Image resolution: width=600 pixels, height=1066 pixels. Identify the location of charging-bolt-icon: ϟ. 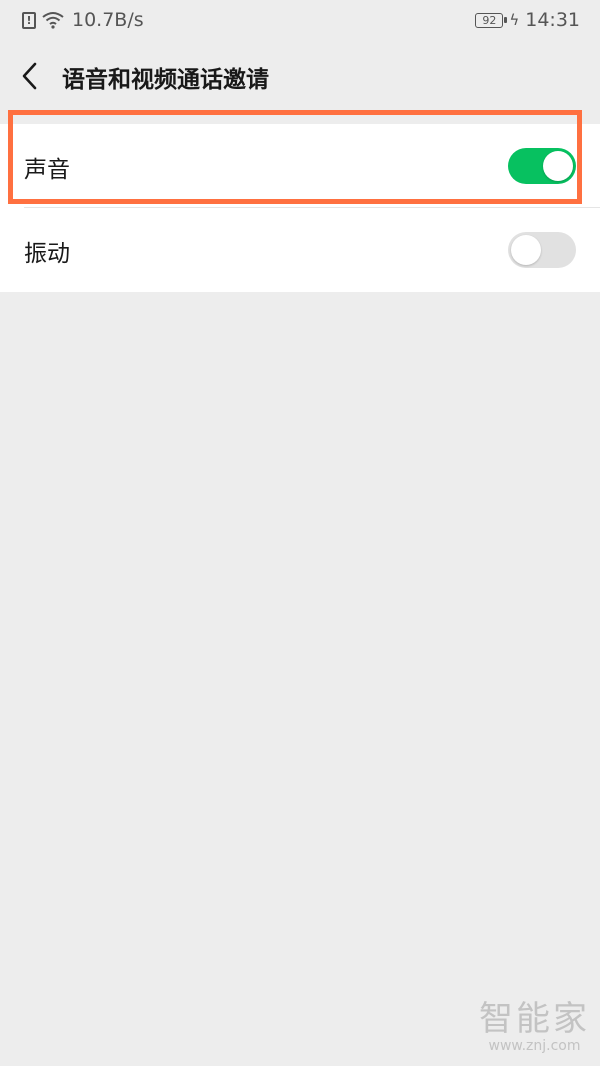
(514, 20).